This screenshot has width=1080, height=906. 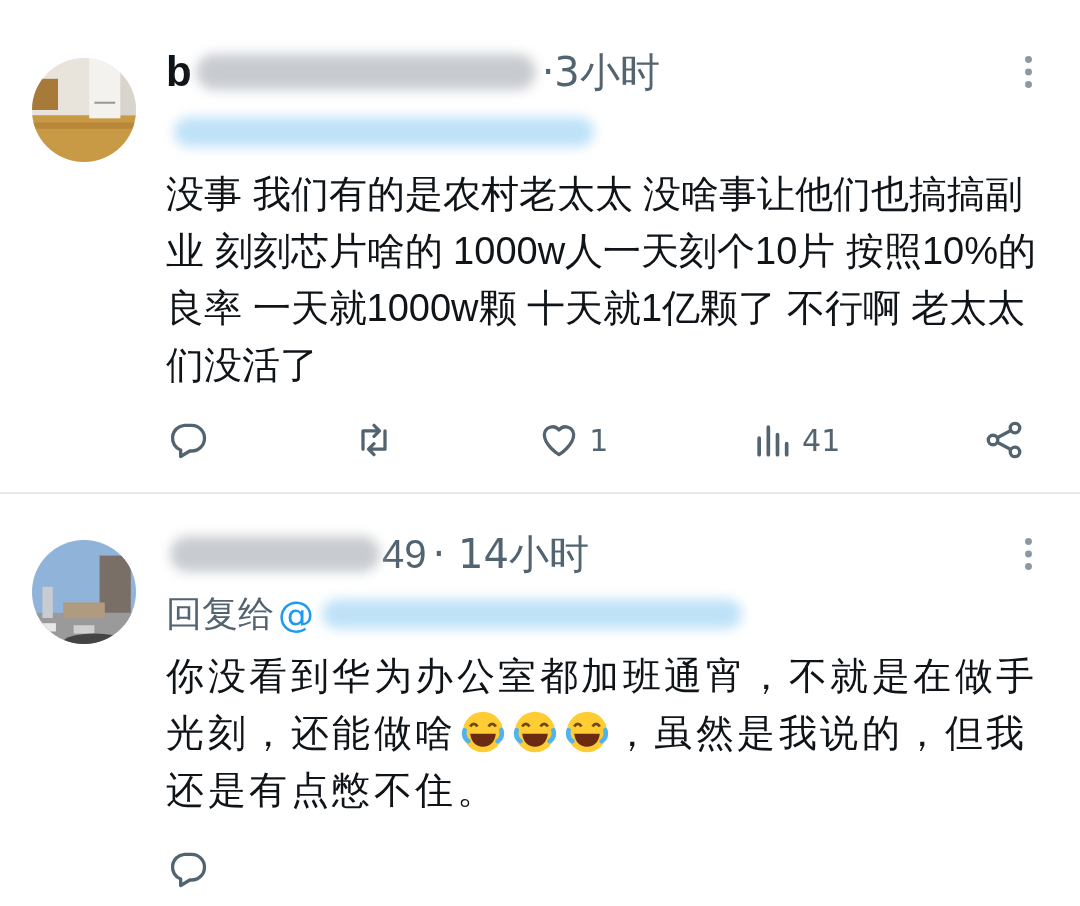 What do you see at coordinates (510, 554) in the screenshot?
I see `timestamp: · 14小时` at bounding box center [510, 554].